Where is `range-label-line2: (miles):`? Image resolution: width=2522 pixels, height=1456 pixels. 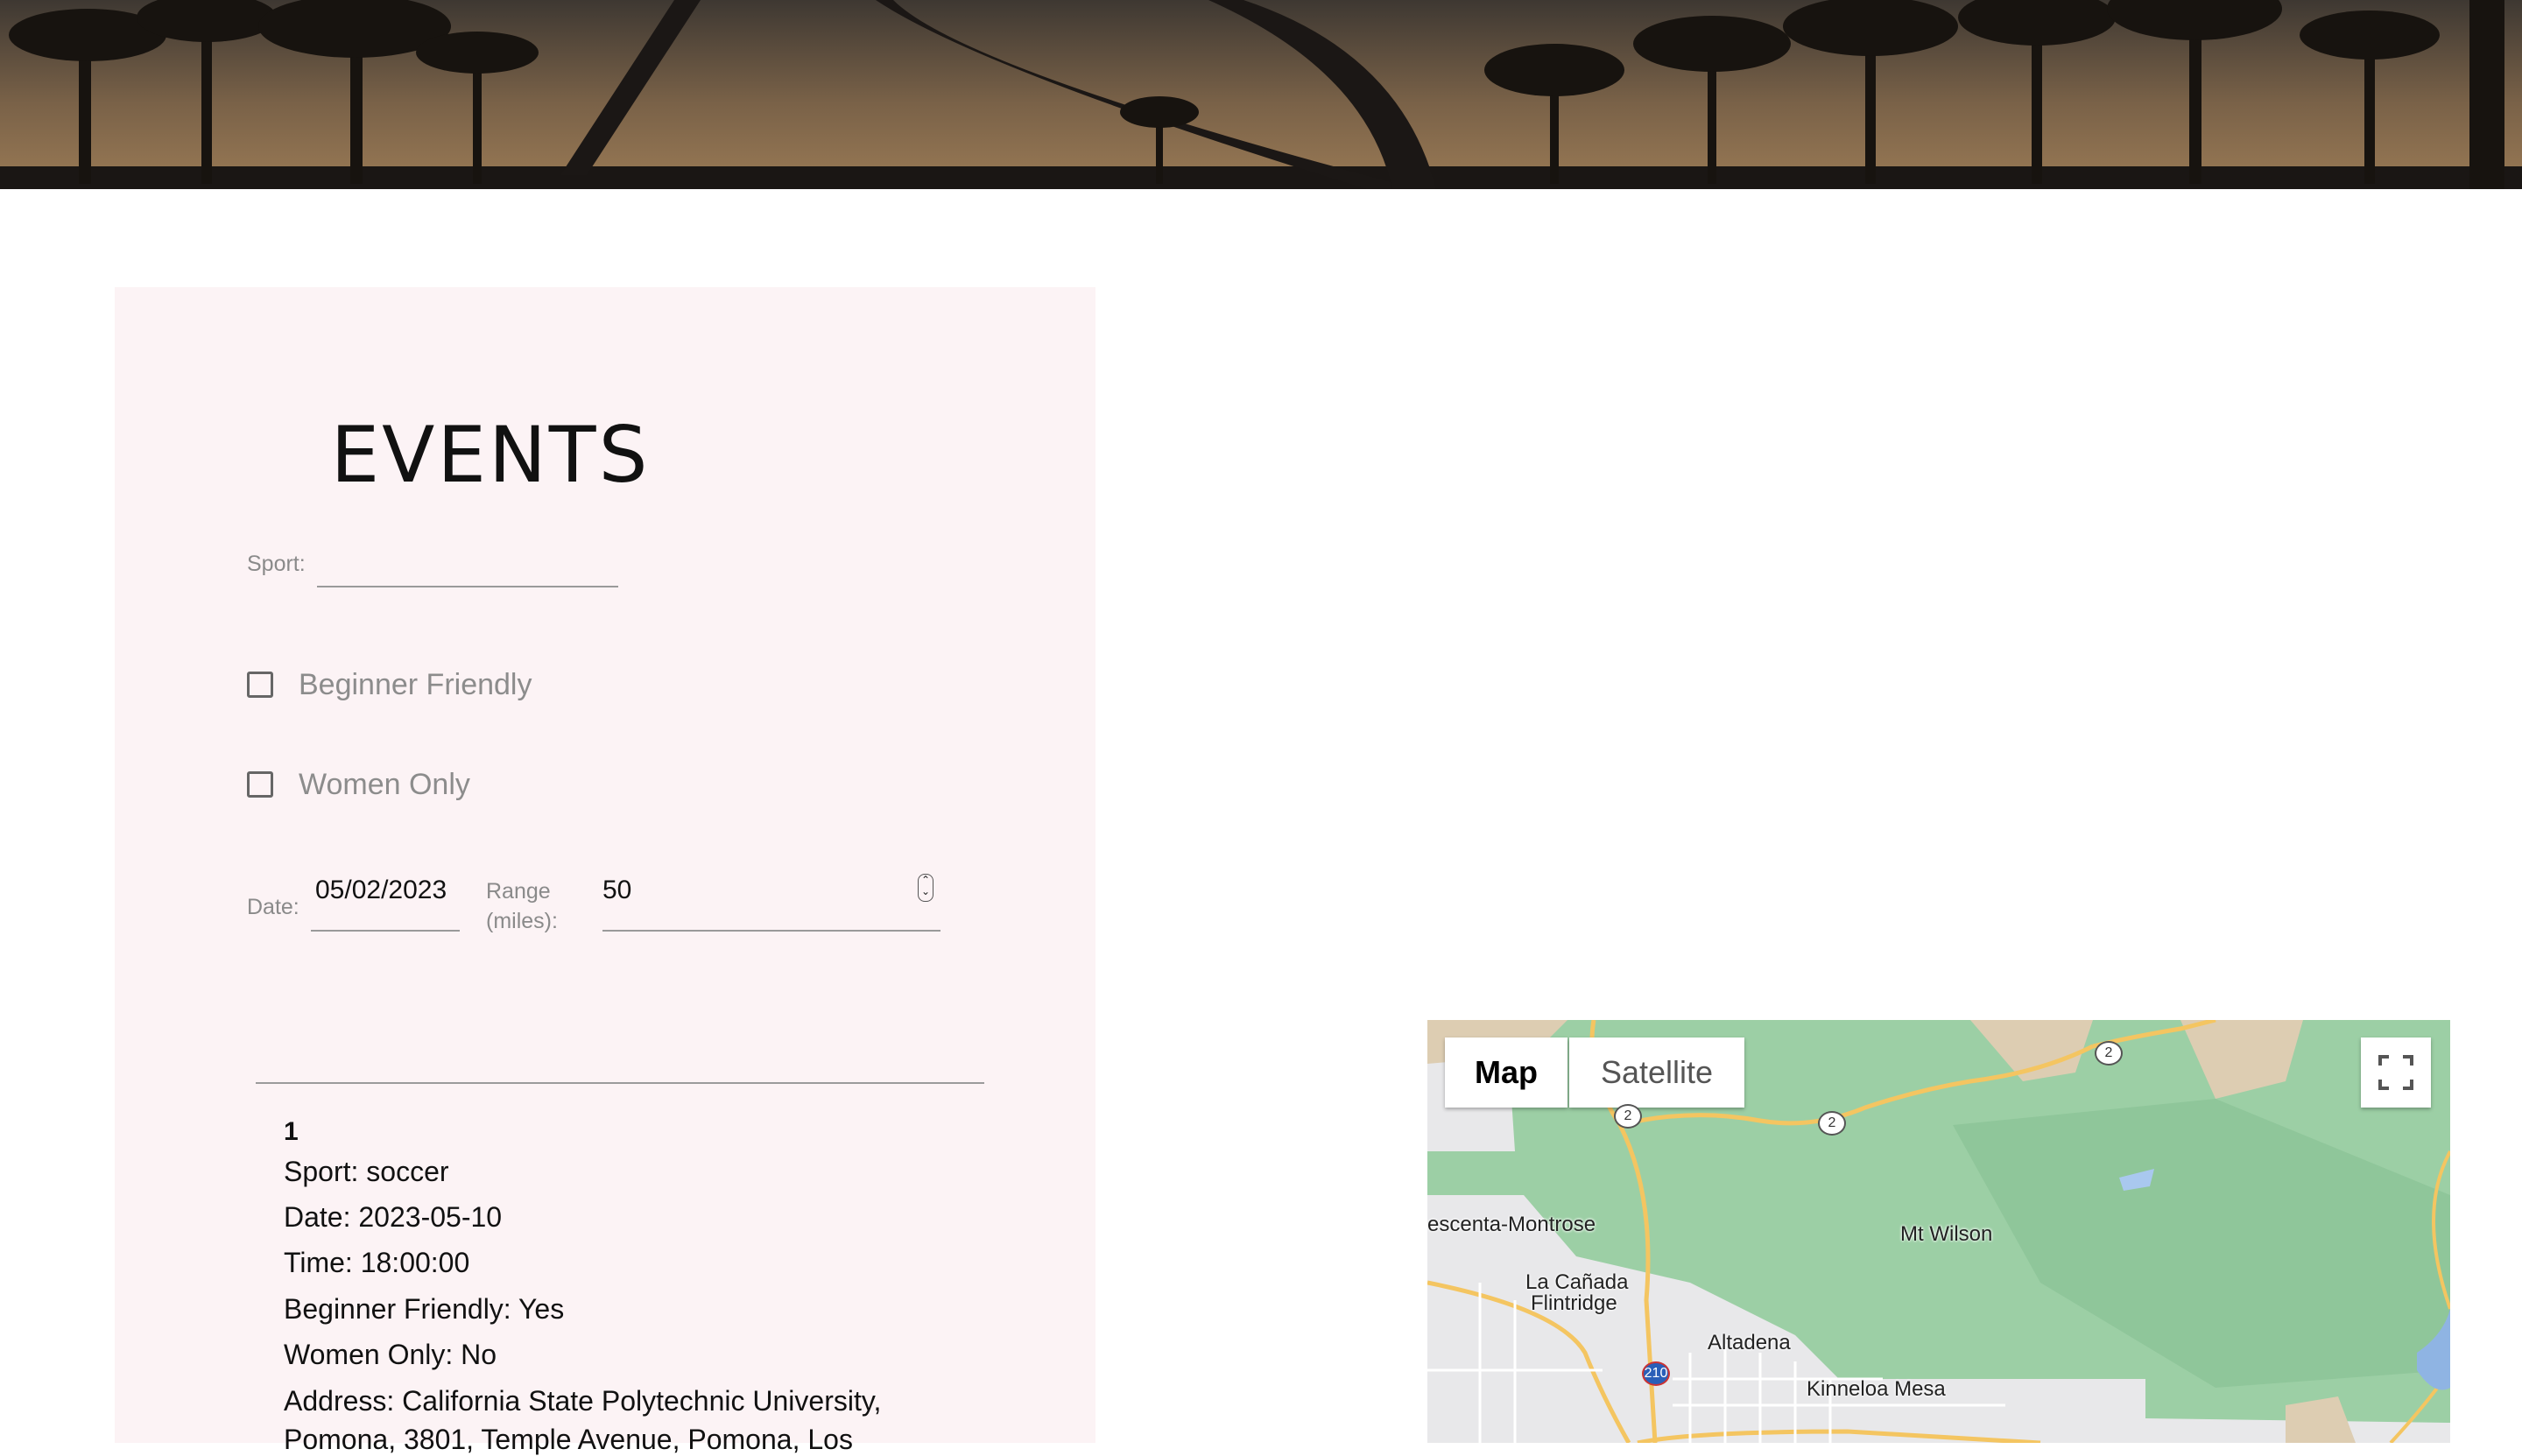 range-label-line2: (miles): is located at coordinates (522, 921).